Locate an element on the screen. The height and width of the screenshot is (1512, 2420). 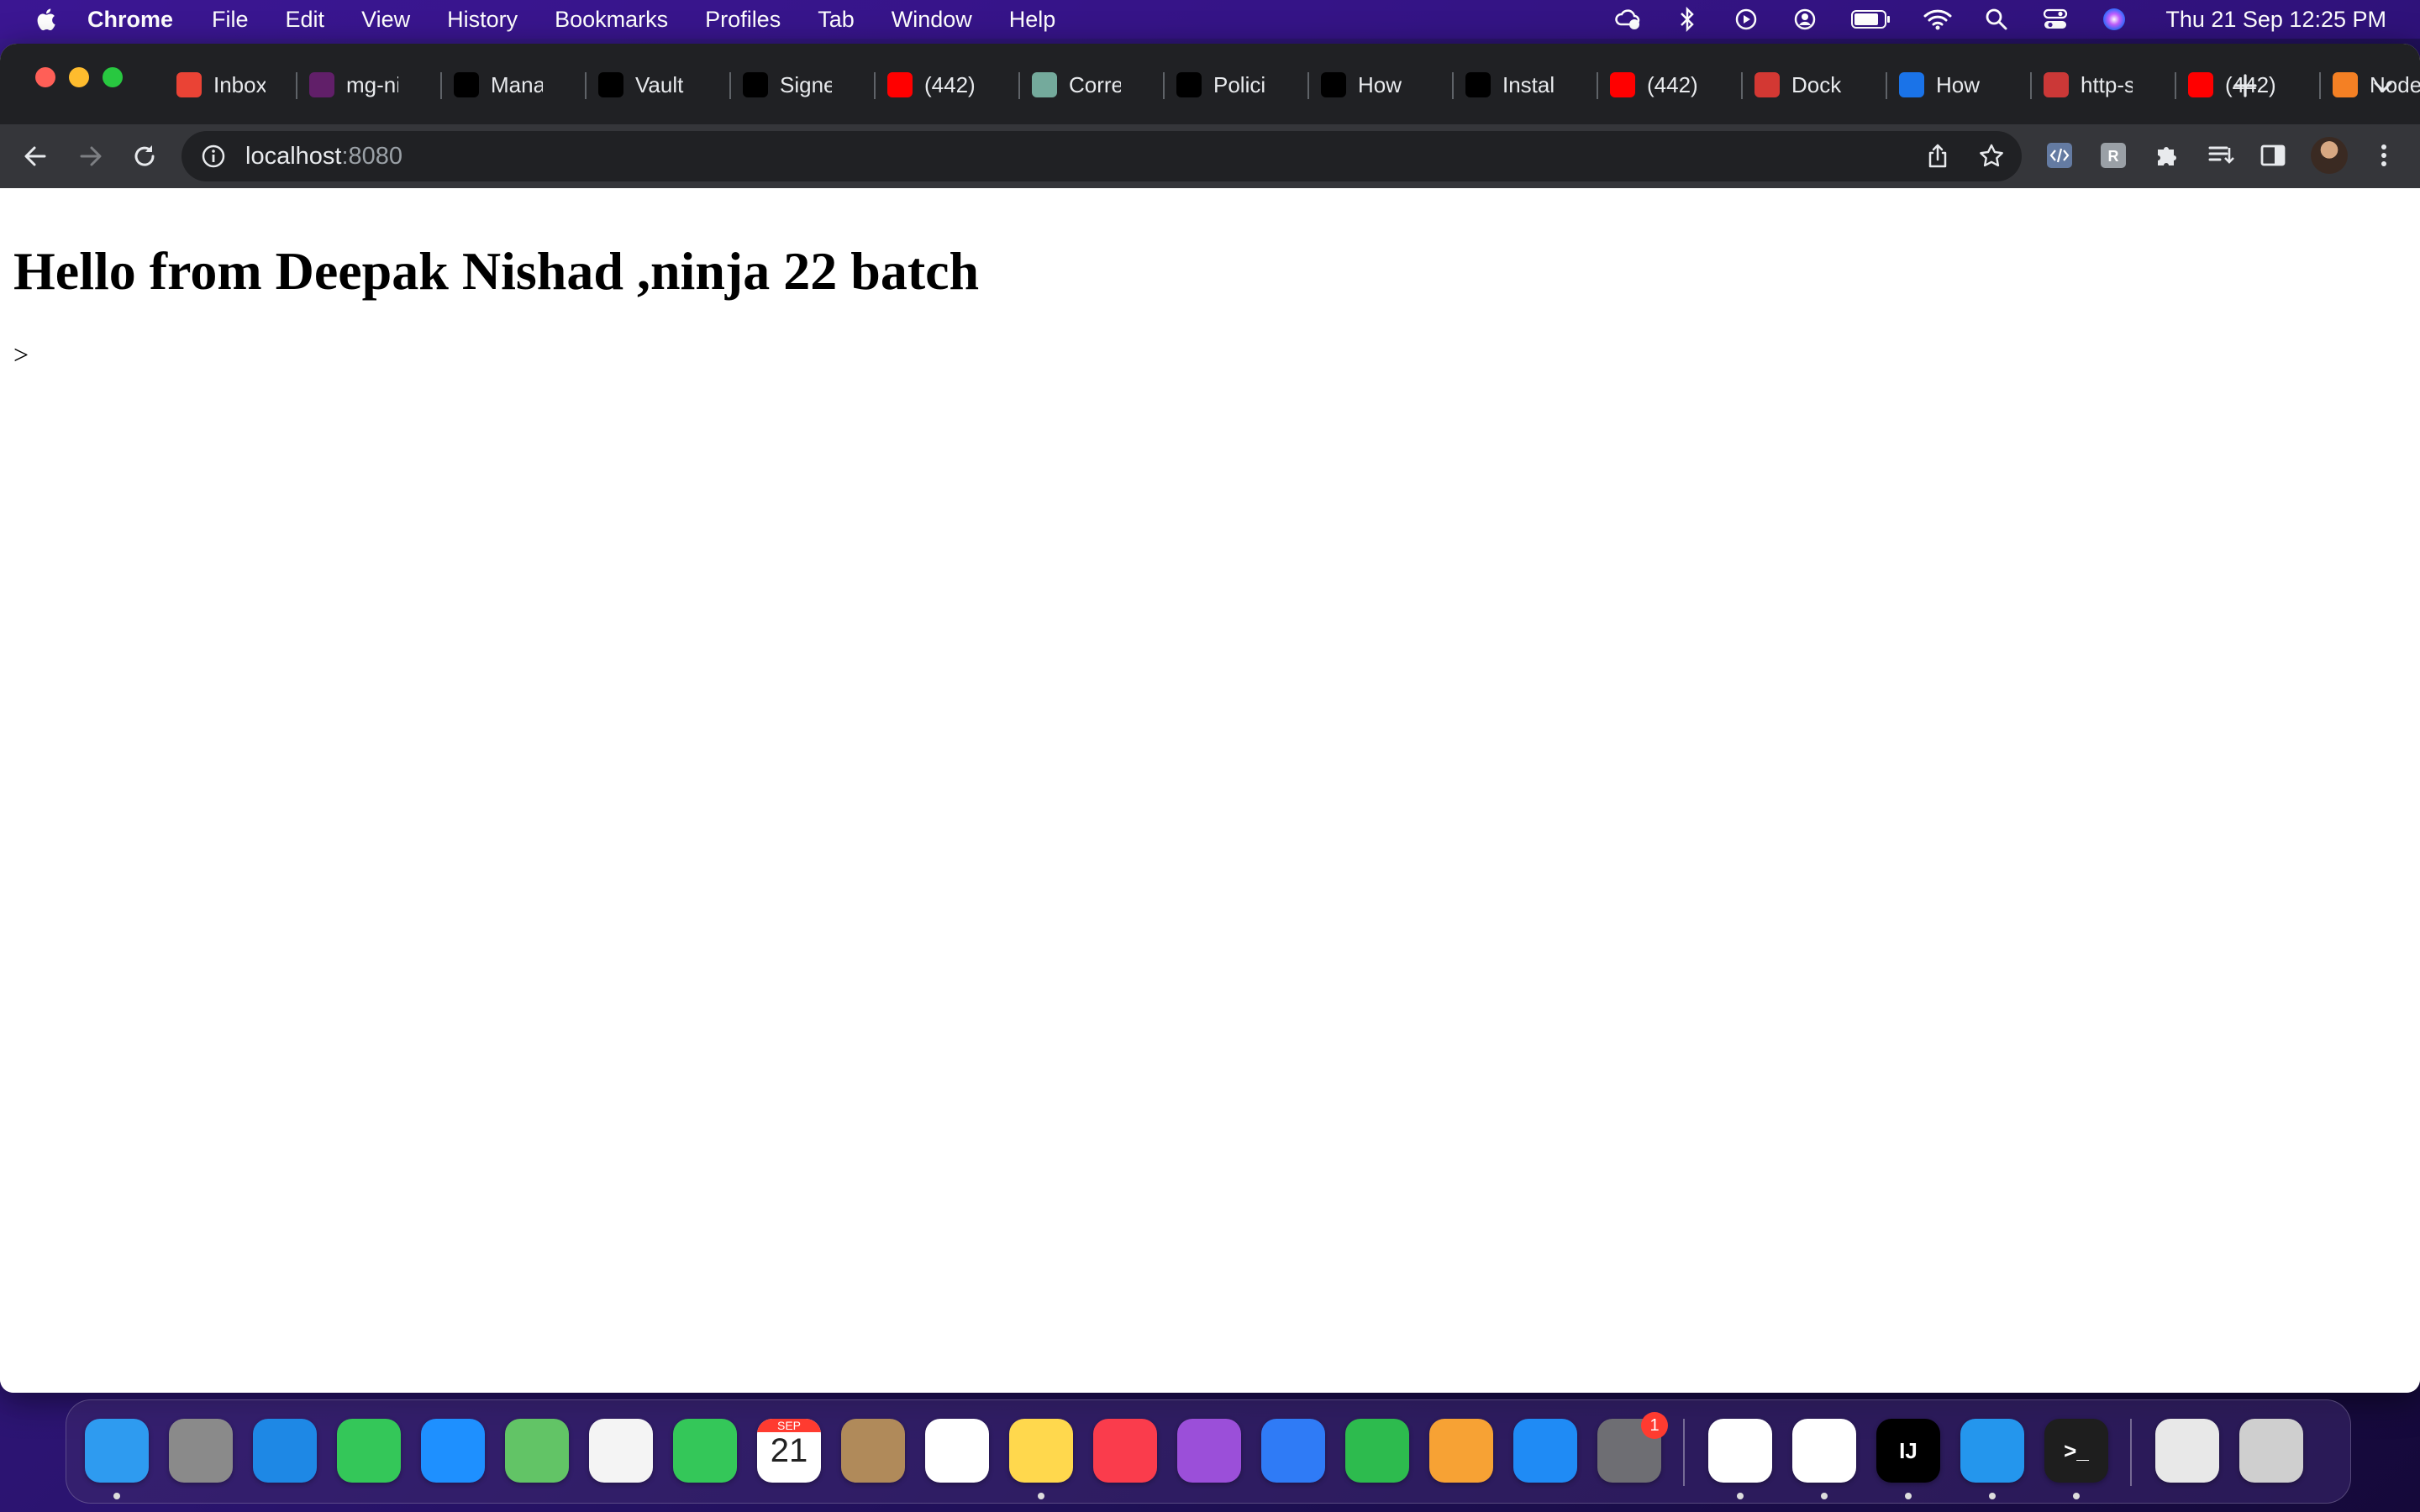
facetime-icon is located at coordinates (705, 1451).